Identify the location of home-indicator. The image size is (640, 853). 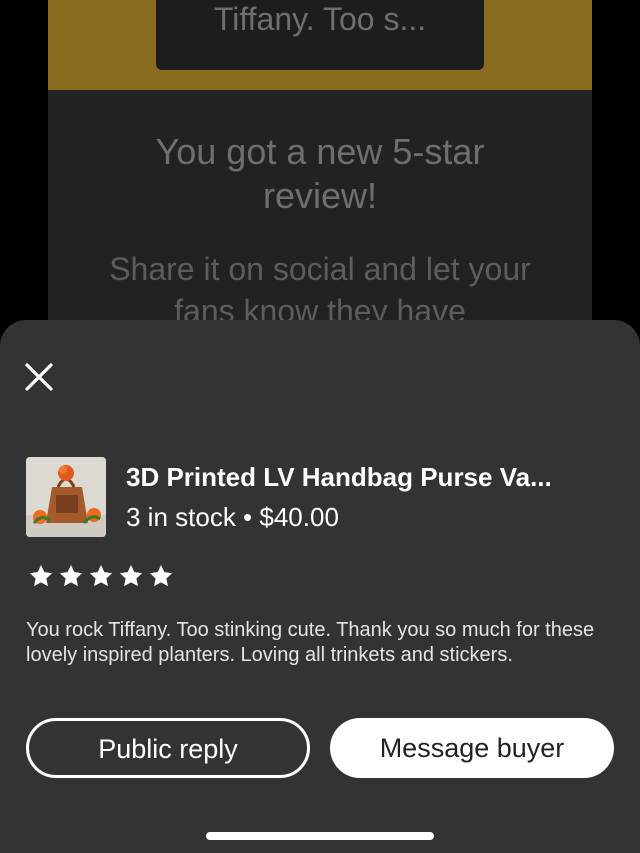
(320, 836).